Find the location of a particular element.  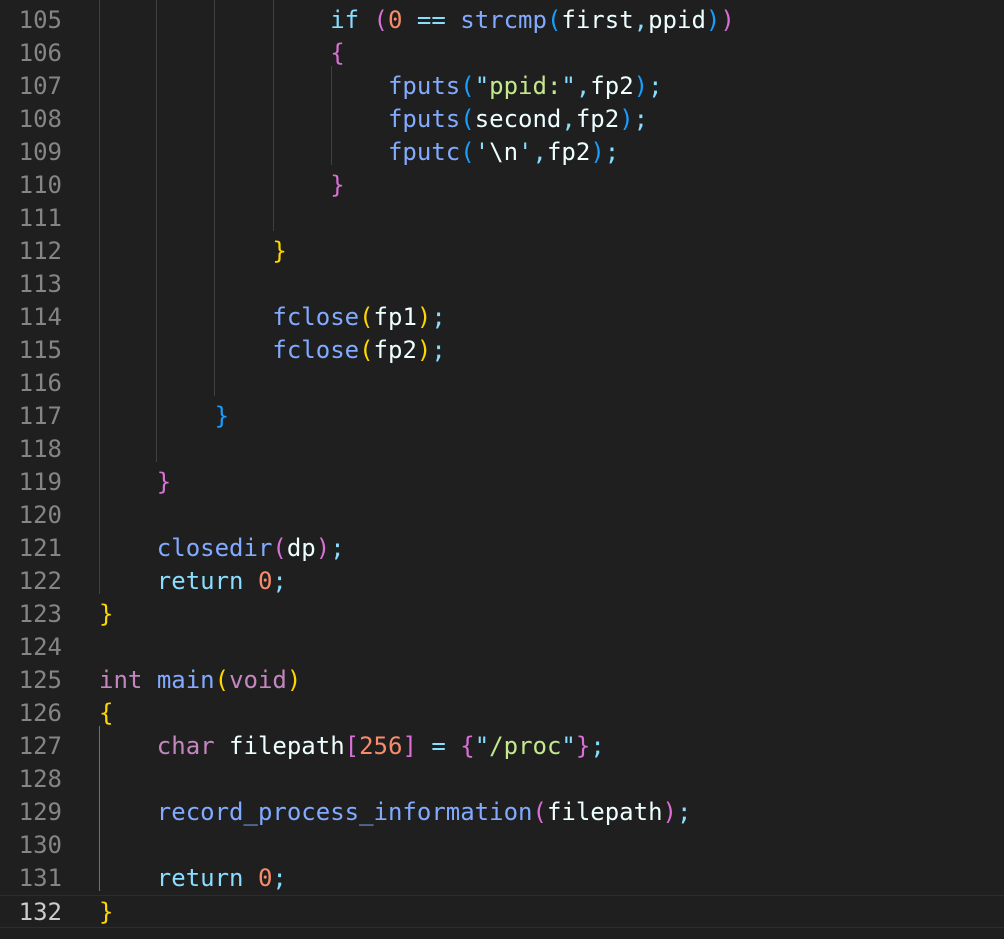

line-code: fclose(fp2); is located at coordinates (272, 350).